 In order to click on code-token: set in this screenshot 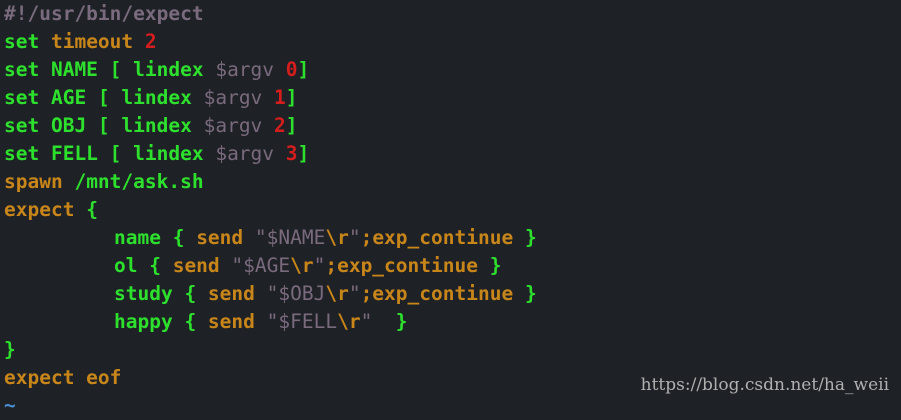, I will do `click(27, 41)`.